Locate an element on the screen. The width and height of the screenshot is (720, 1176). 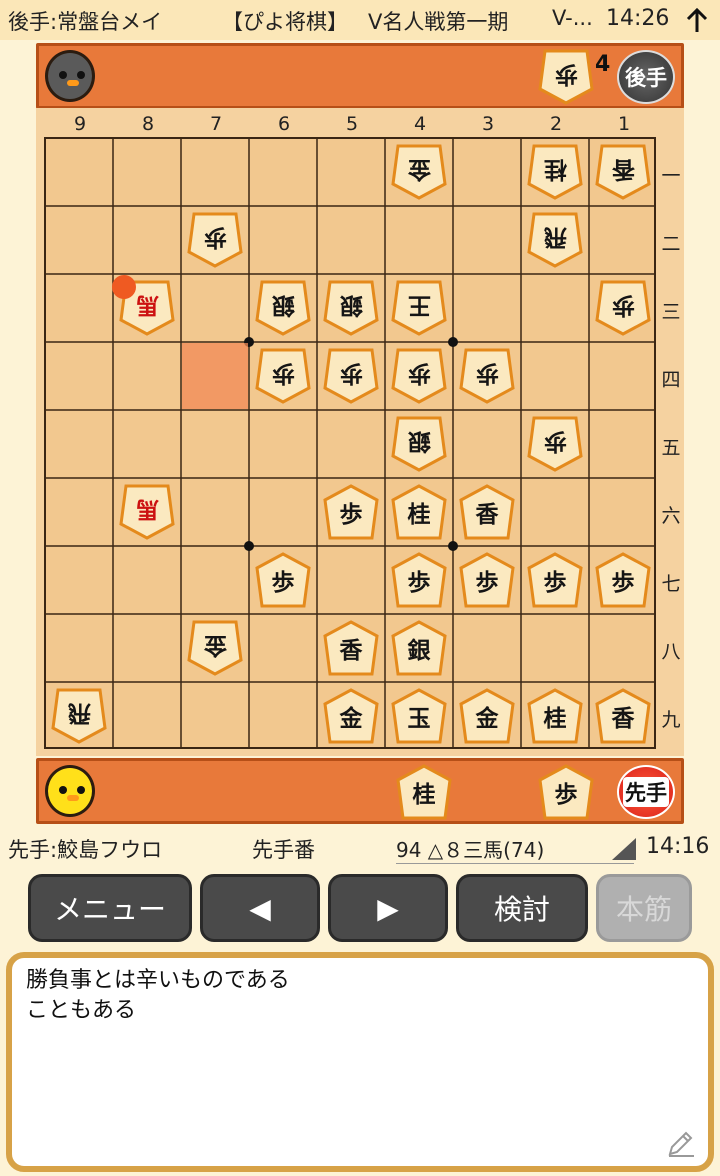
analyze-button: 検討 is located at coordinates (522, 908).